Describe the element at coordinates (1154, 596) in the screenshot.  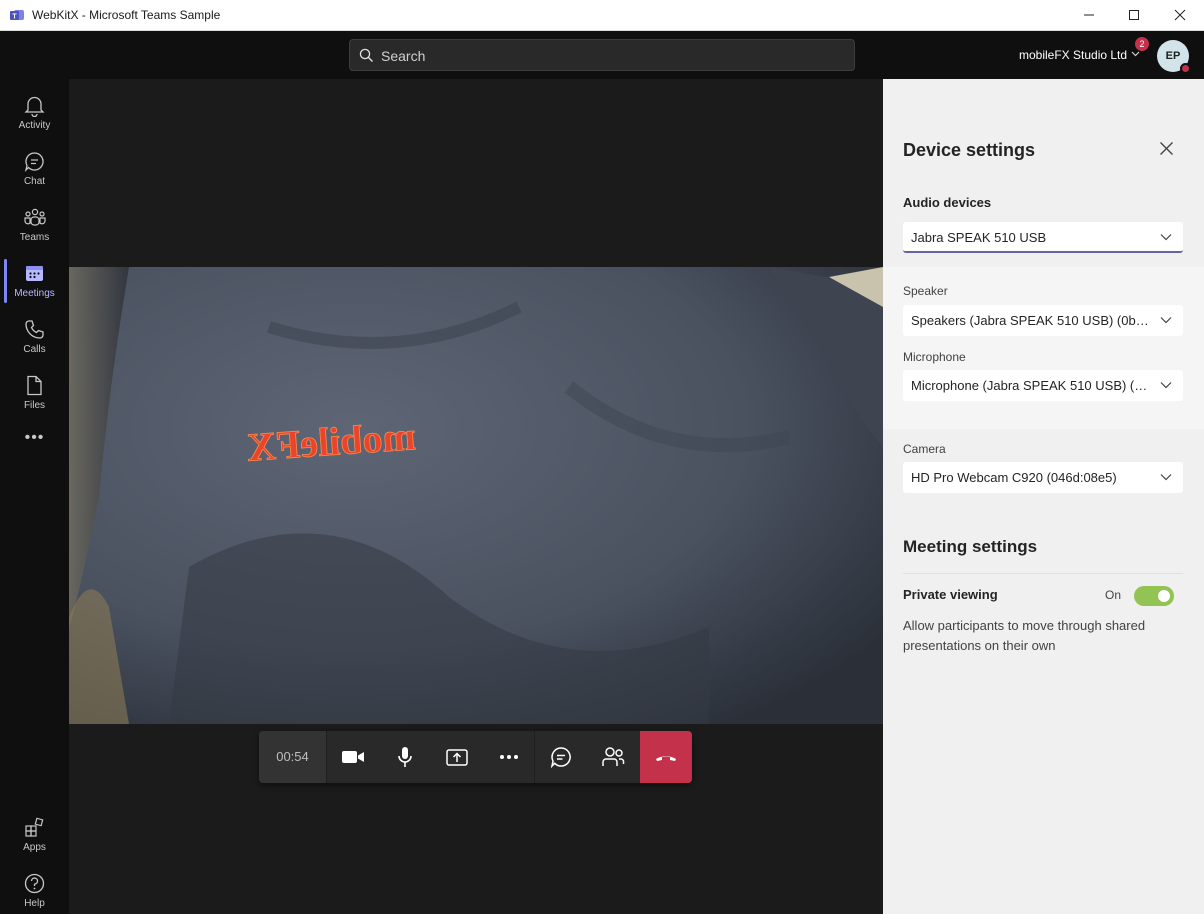
I see `private-viewing-toggle` at that location.